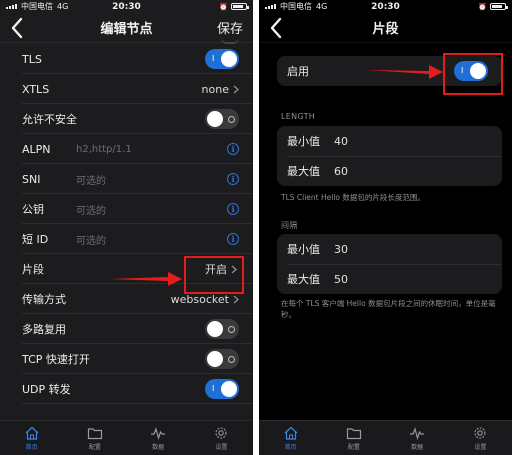  What do you see at coordinates (353, 197) in the screenshot?
I see `length-note: TLS Client Hello 数据包的片段长度范围。` at bounding box center [353, 197].